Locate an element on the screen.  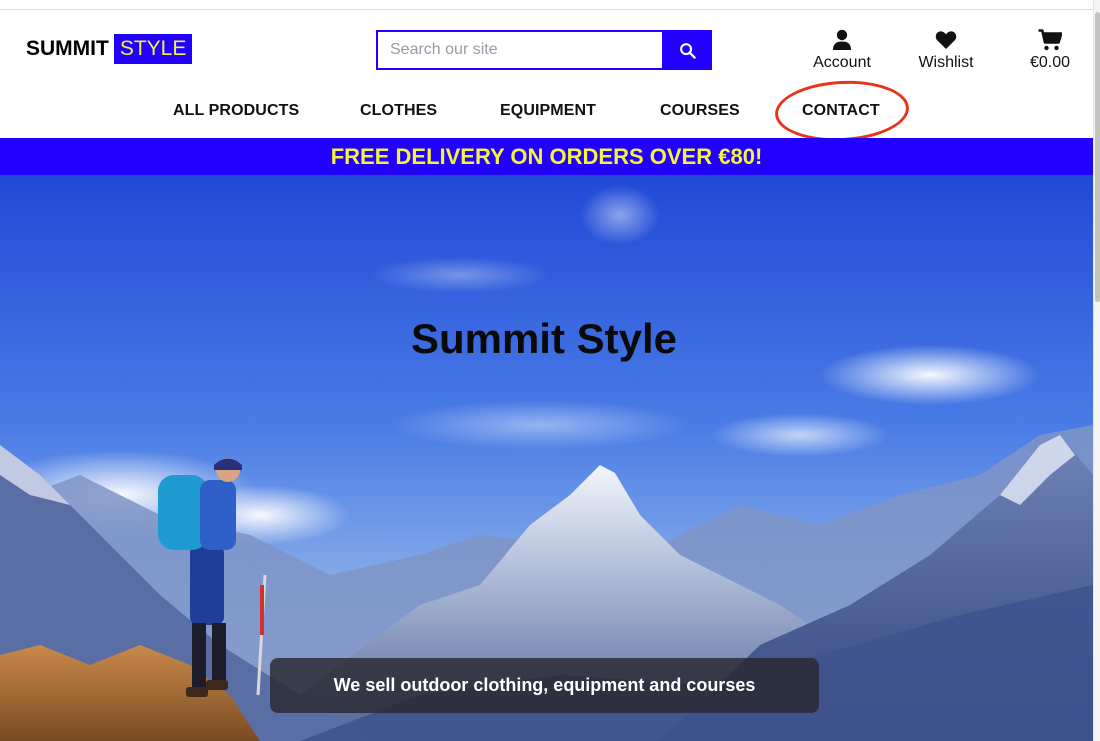
search-icon is located at coordinates (687, 50).